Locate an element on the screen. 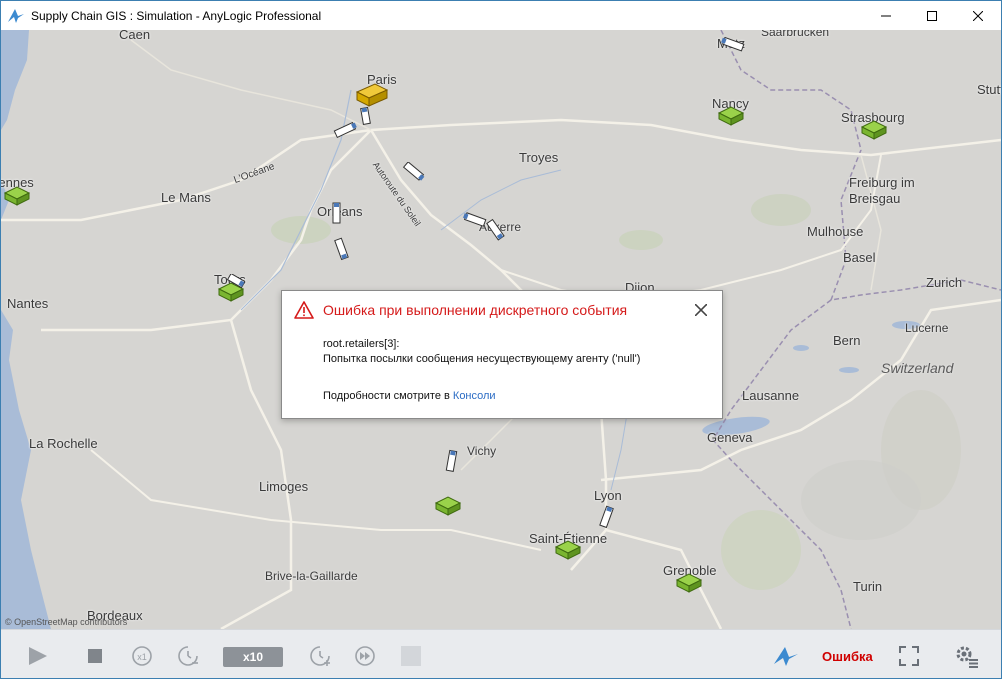  settings-gear-icon is located at coordinates (967, 657).